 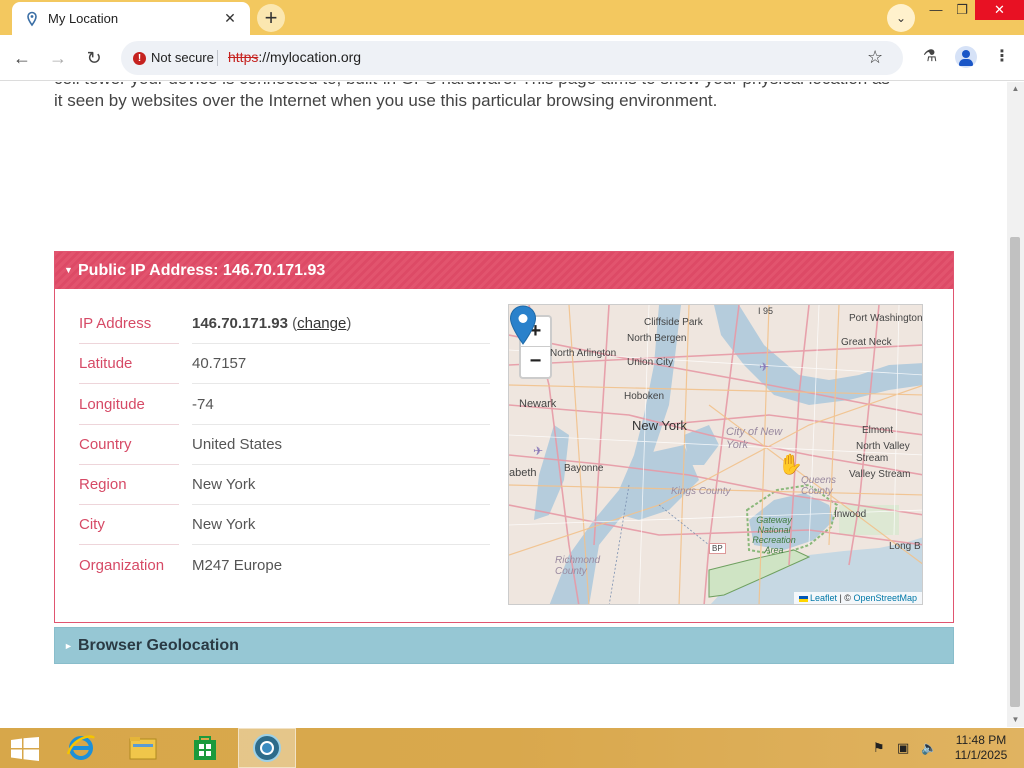 What do you see at coordinates (504, 270) in the screenshot?
I see `public-ip-panel-header: ▼ Public IP Address: 146.70.171.93` at bounding box center [504, 270].